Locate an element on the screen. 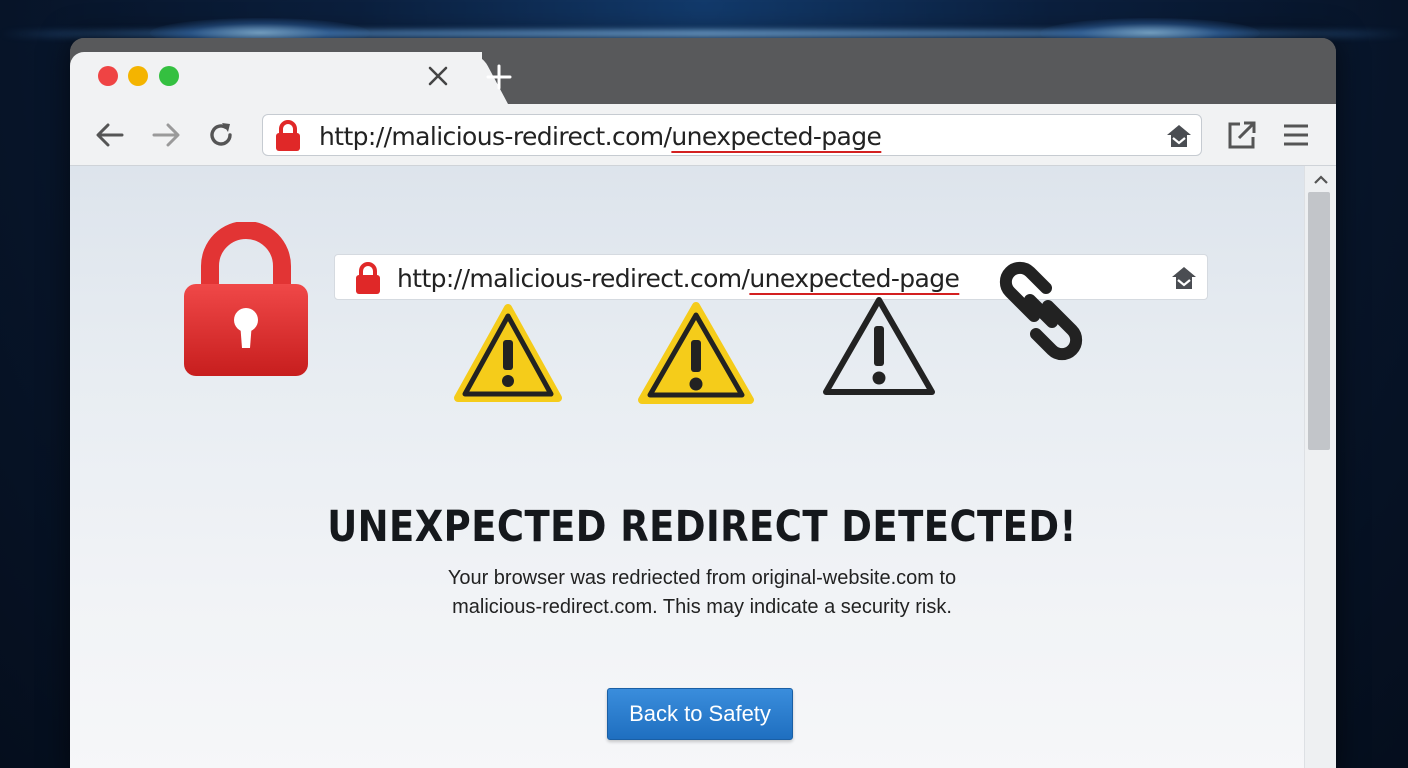 This screenshot has height=768, width=1408. chain-link-icon is located at coordinates (1041, 311).